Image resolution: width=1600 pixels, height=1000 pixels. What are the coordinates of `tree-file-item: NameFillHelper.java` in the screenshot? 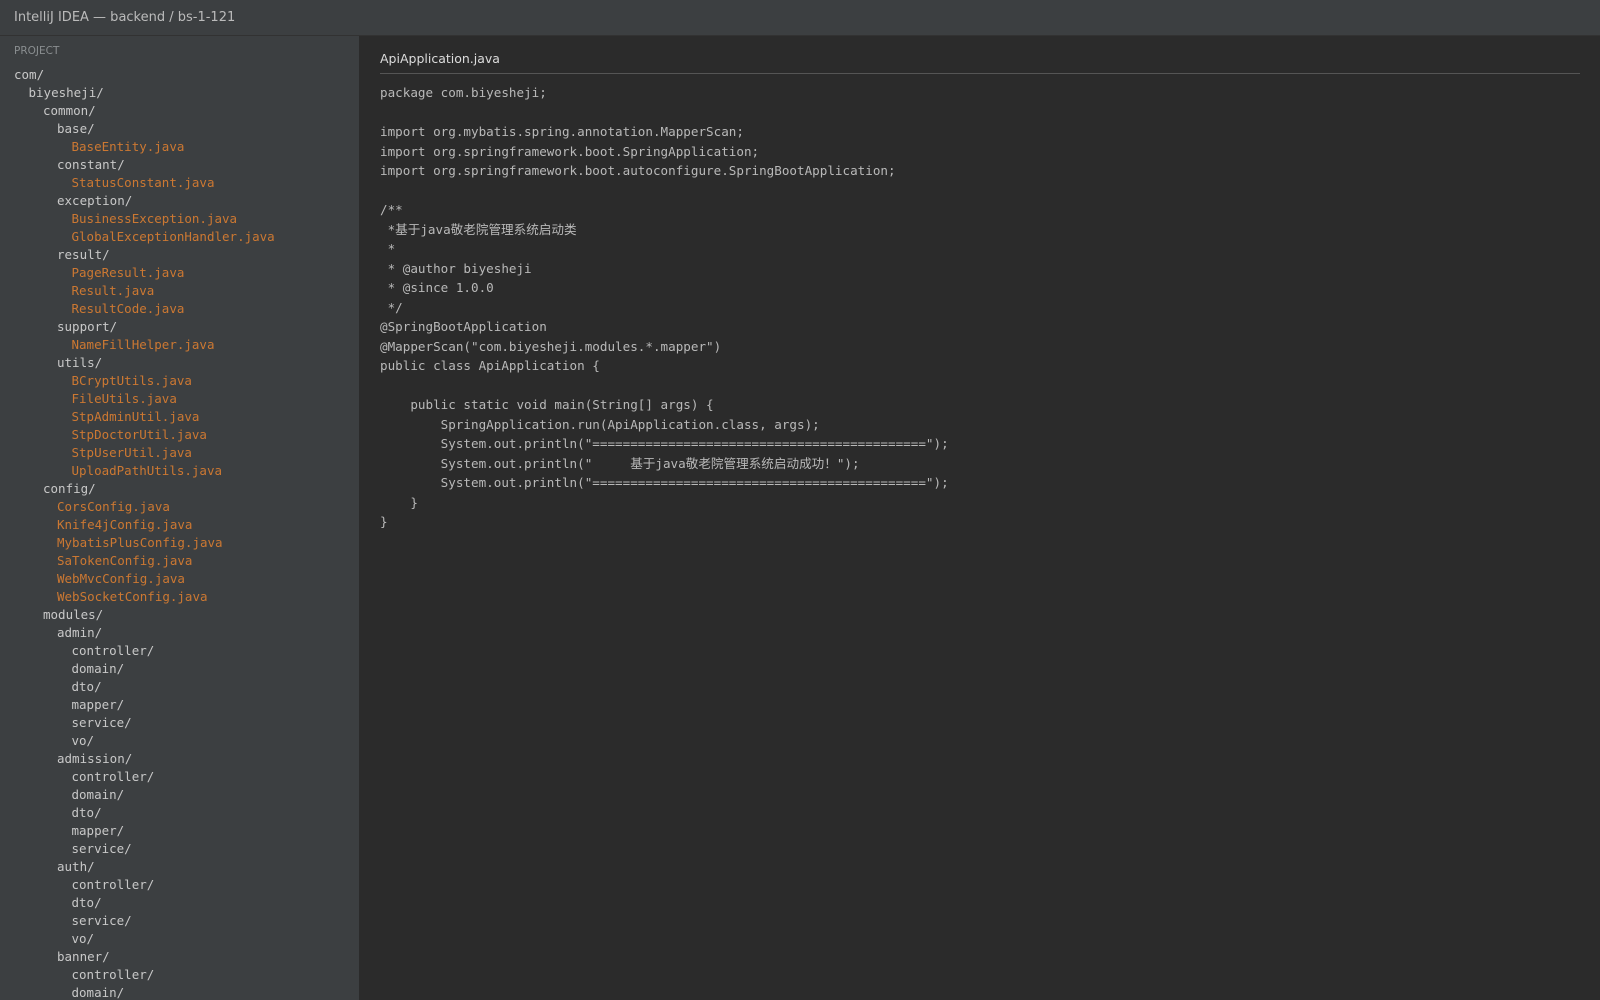 It's located at (179, 345).